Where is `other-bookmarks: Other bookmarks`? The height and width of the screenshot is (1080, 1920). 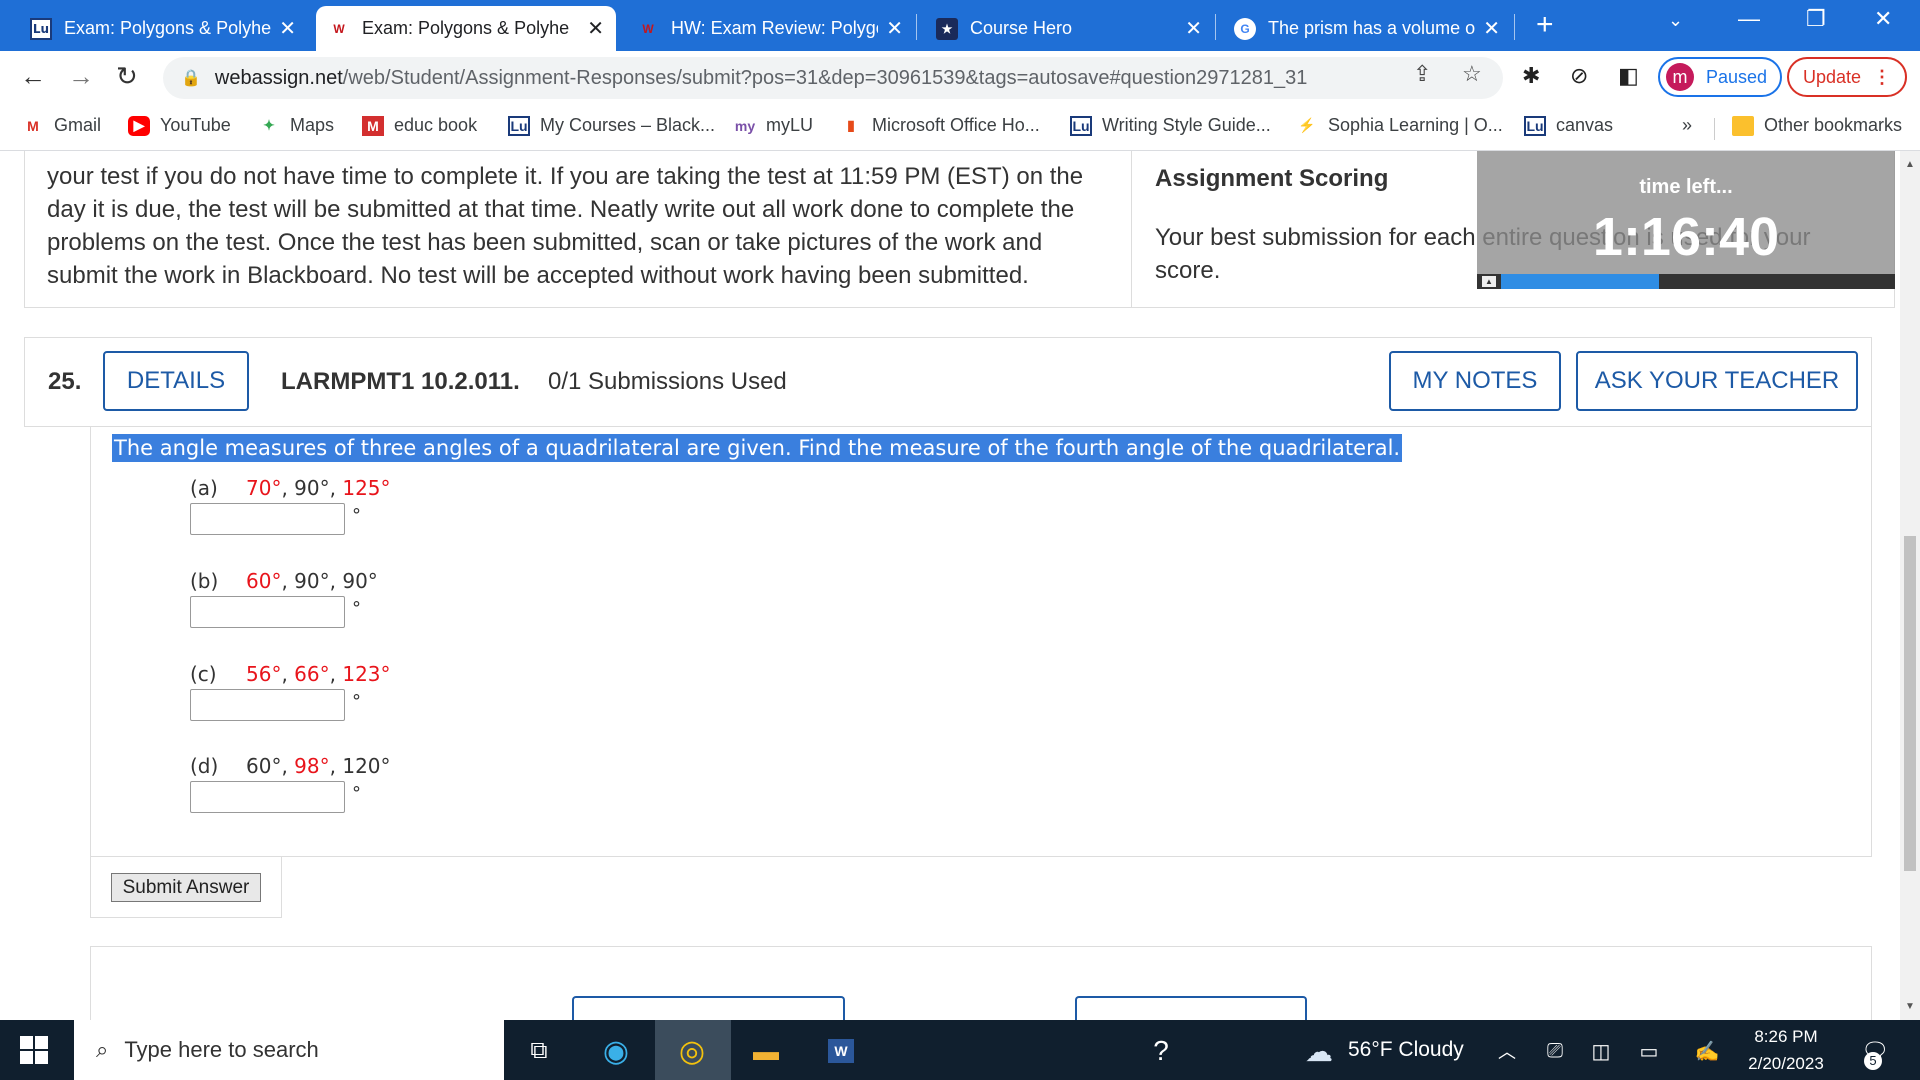 other-bookmarks: Other bookmarks is located at coordinates (1817, 125).